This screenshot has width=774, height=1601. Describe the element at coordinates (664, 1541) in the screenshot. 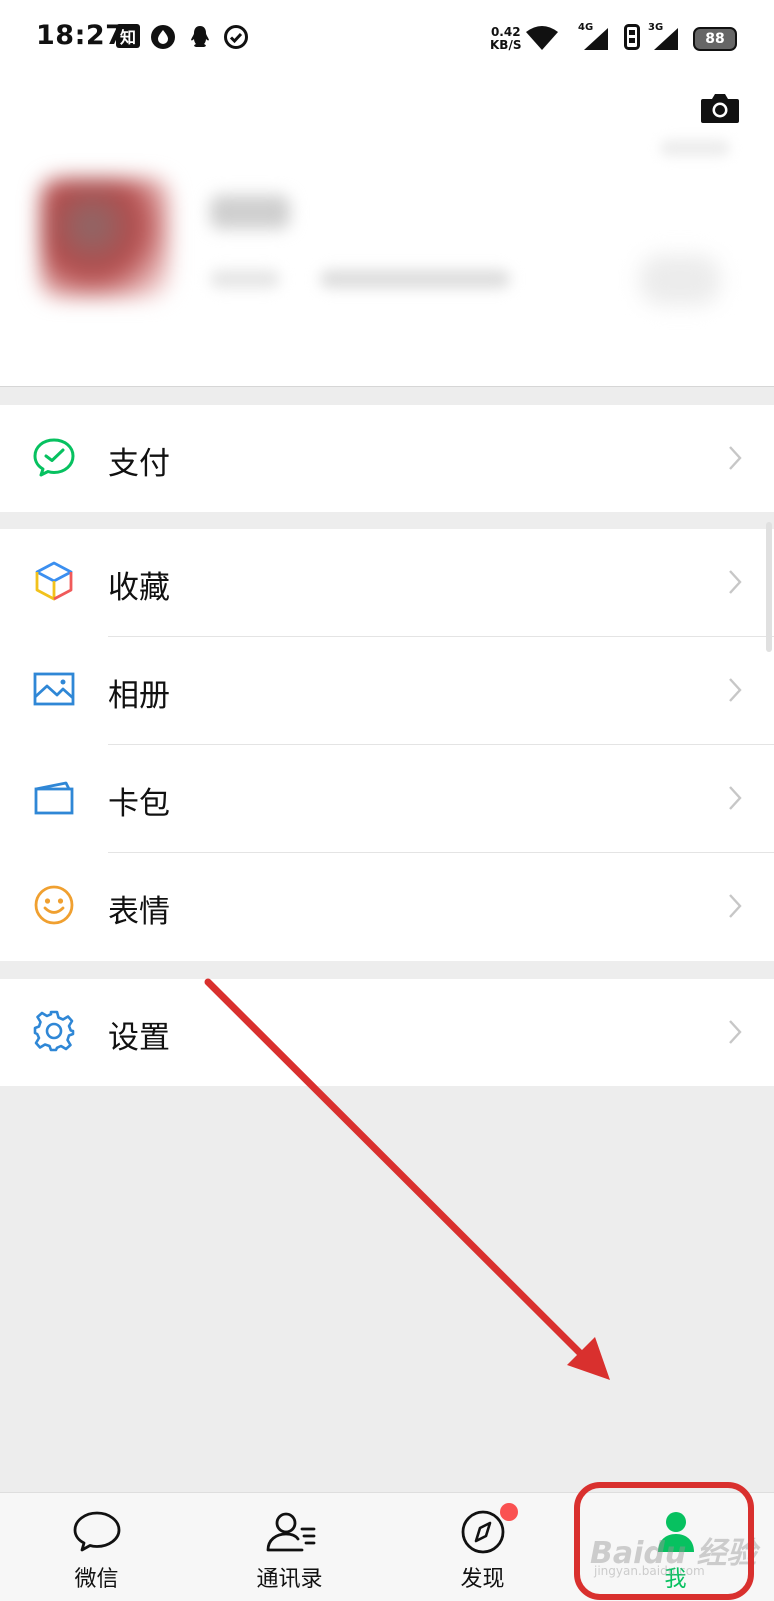

I see `annotation-highlight-box` at that location.